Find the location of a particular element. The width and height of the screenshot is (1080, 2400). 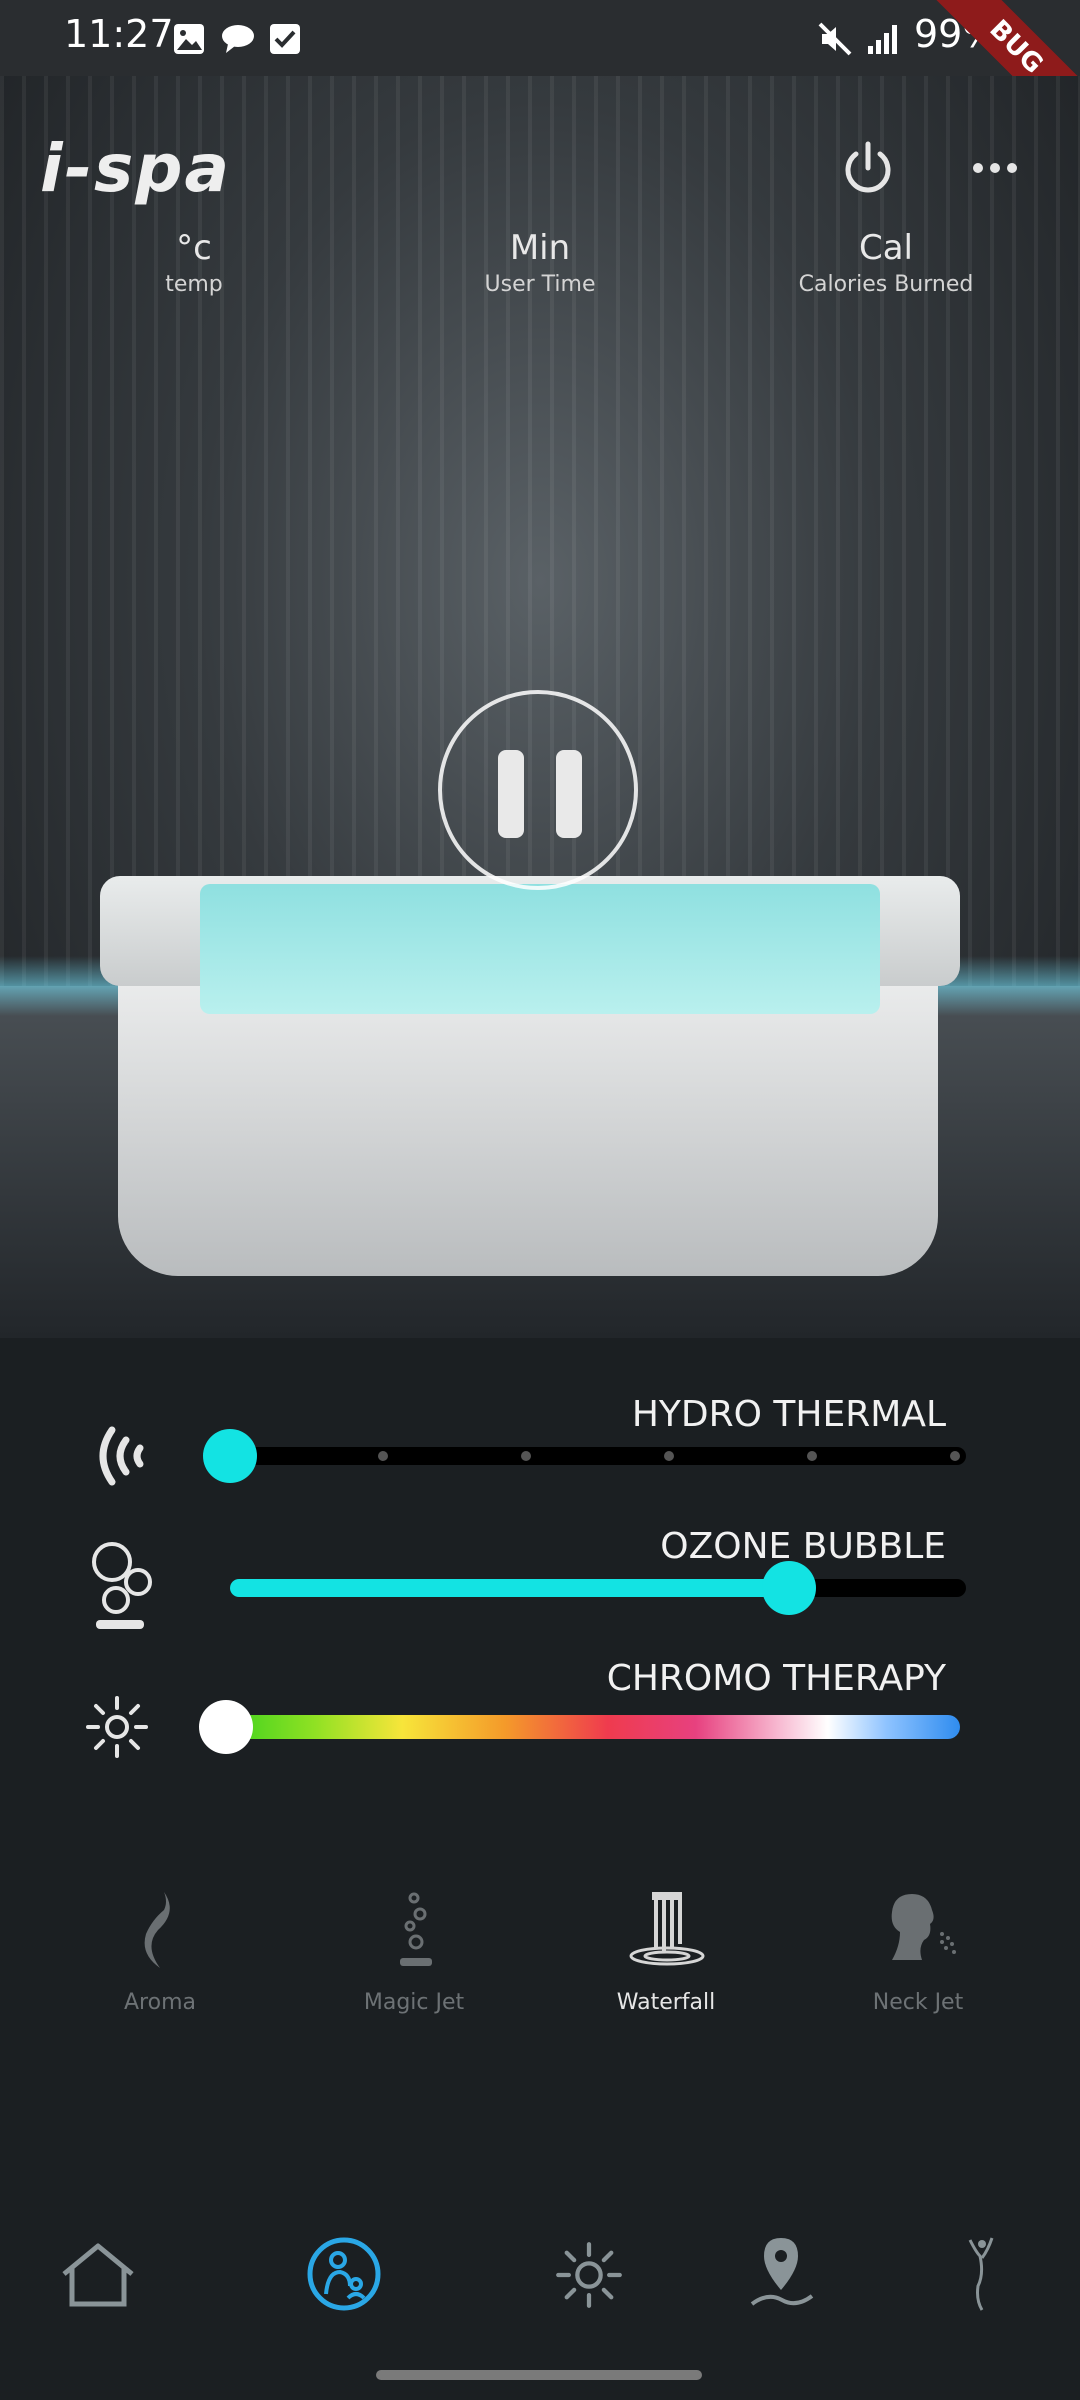

status-time: 11:27 is located at coordinates (119, 34).